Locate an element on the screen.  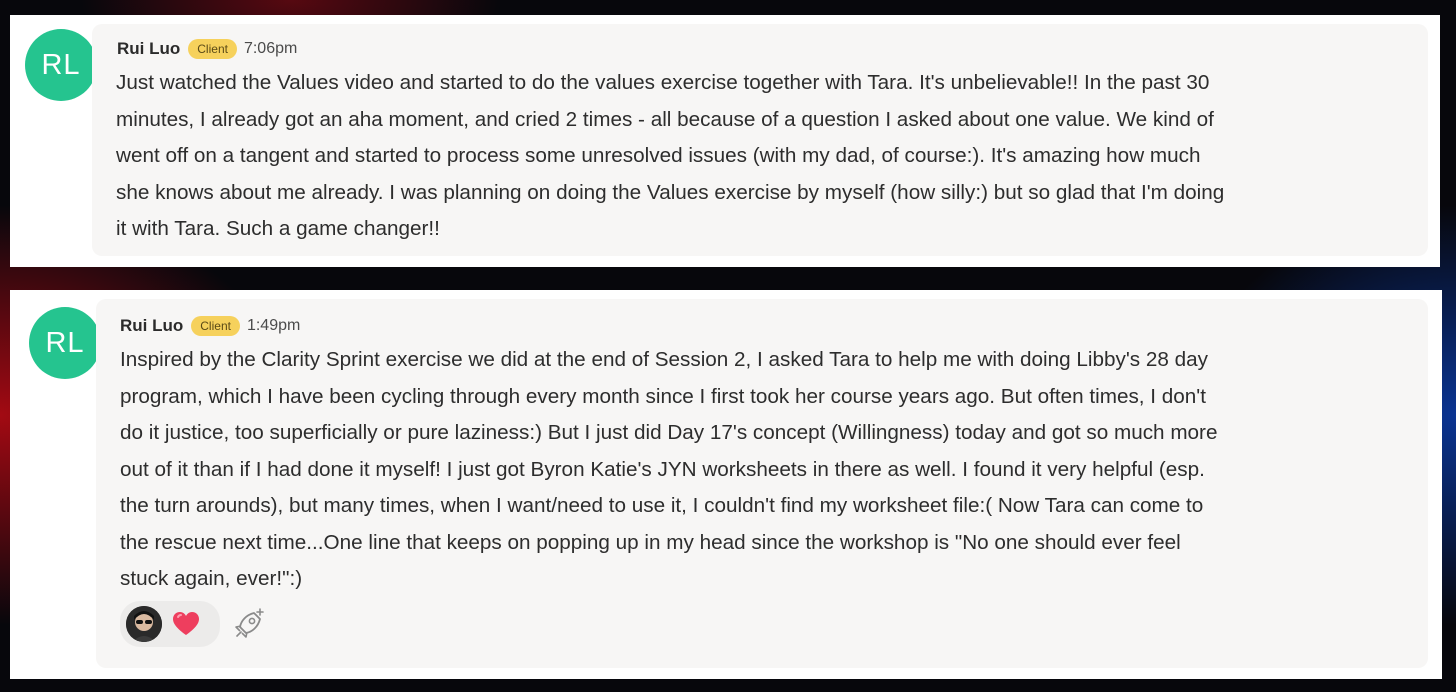
rocket-sparkle-icon is located at coordinates (249, 624).